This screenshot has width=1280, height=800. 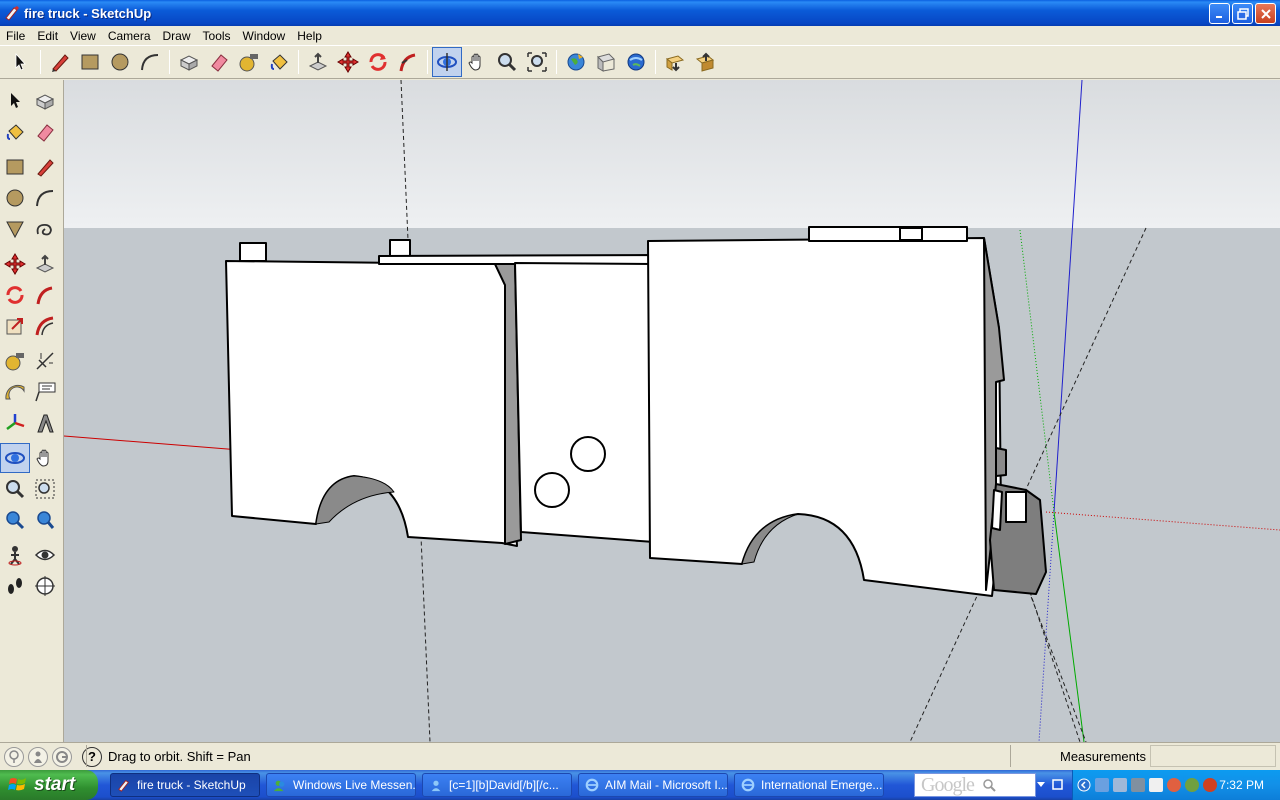 I want to click on antivirus-icon, so click(x=1210, y=785).